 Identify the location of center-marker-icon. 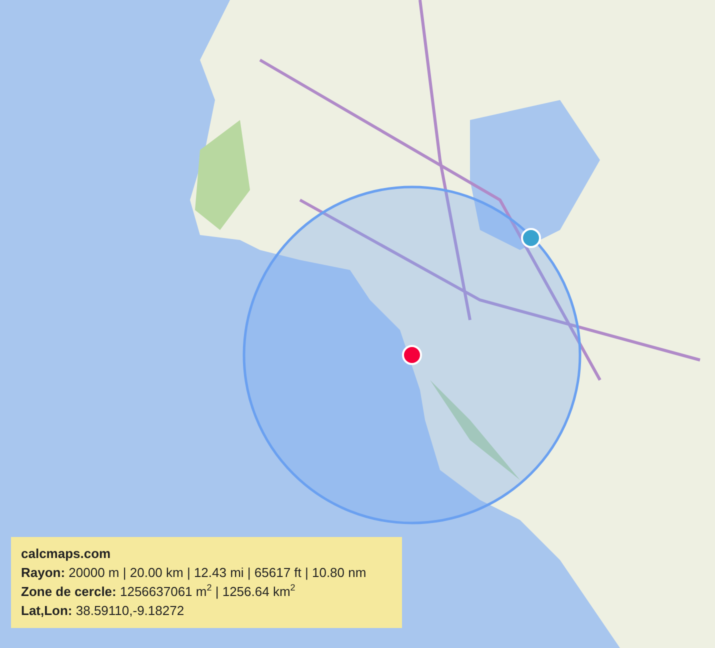
(412, 355).